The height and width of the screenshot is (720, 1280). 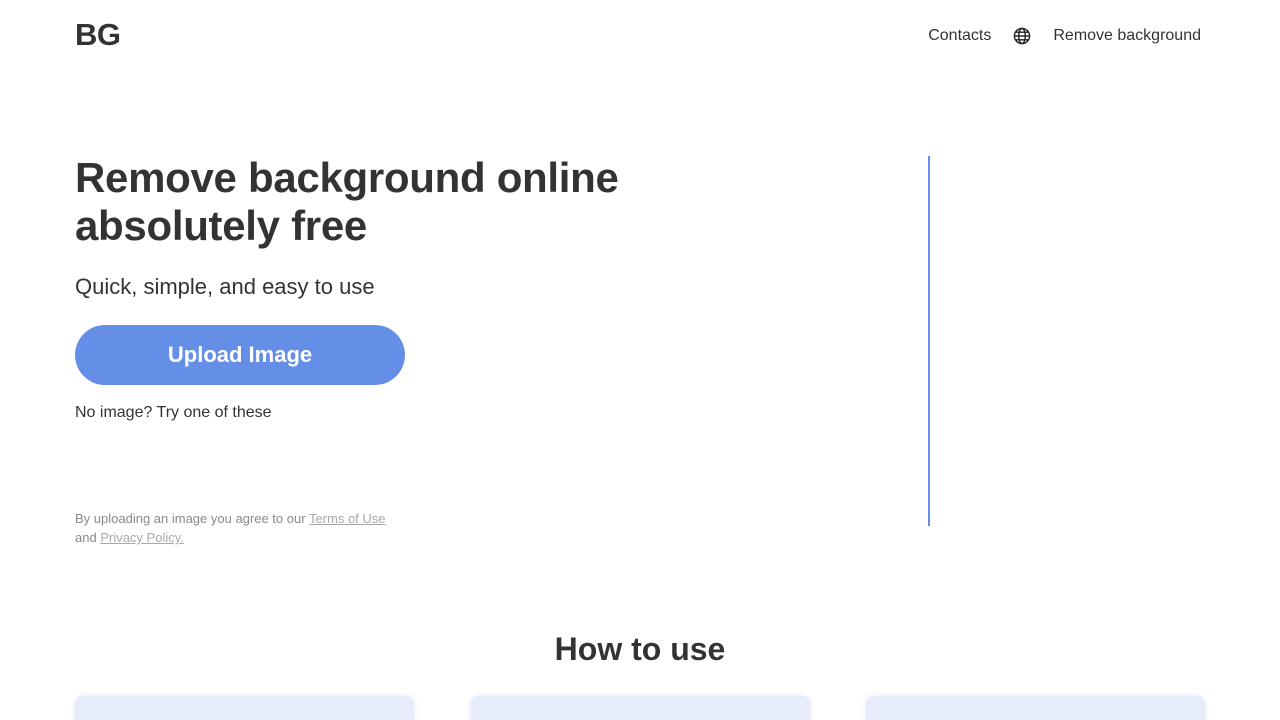 What do you see at coordinates (1127, 36) in the screenshot?
I see `nav-remove-background-link: Remove background` at bounding box center [1127, 36].